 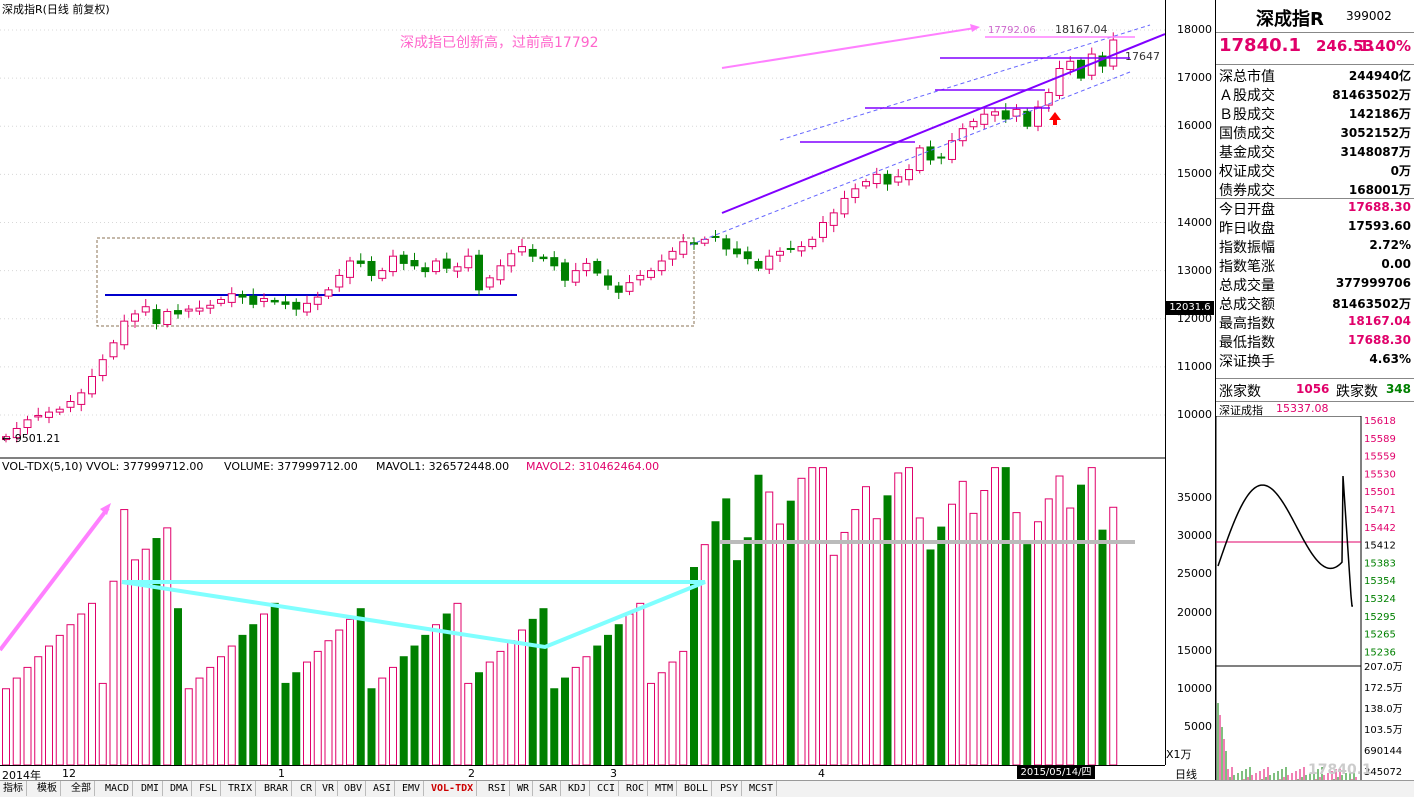 What do you see at coordinates (1398, 389) in the screenshot?
I see `dec-count: 348` at bounding box center [1398, 389].